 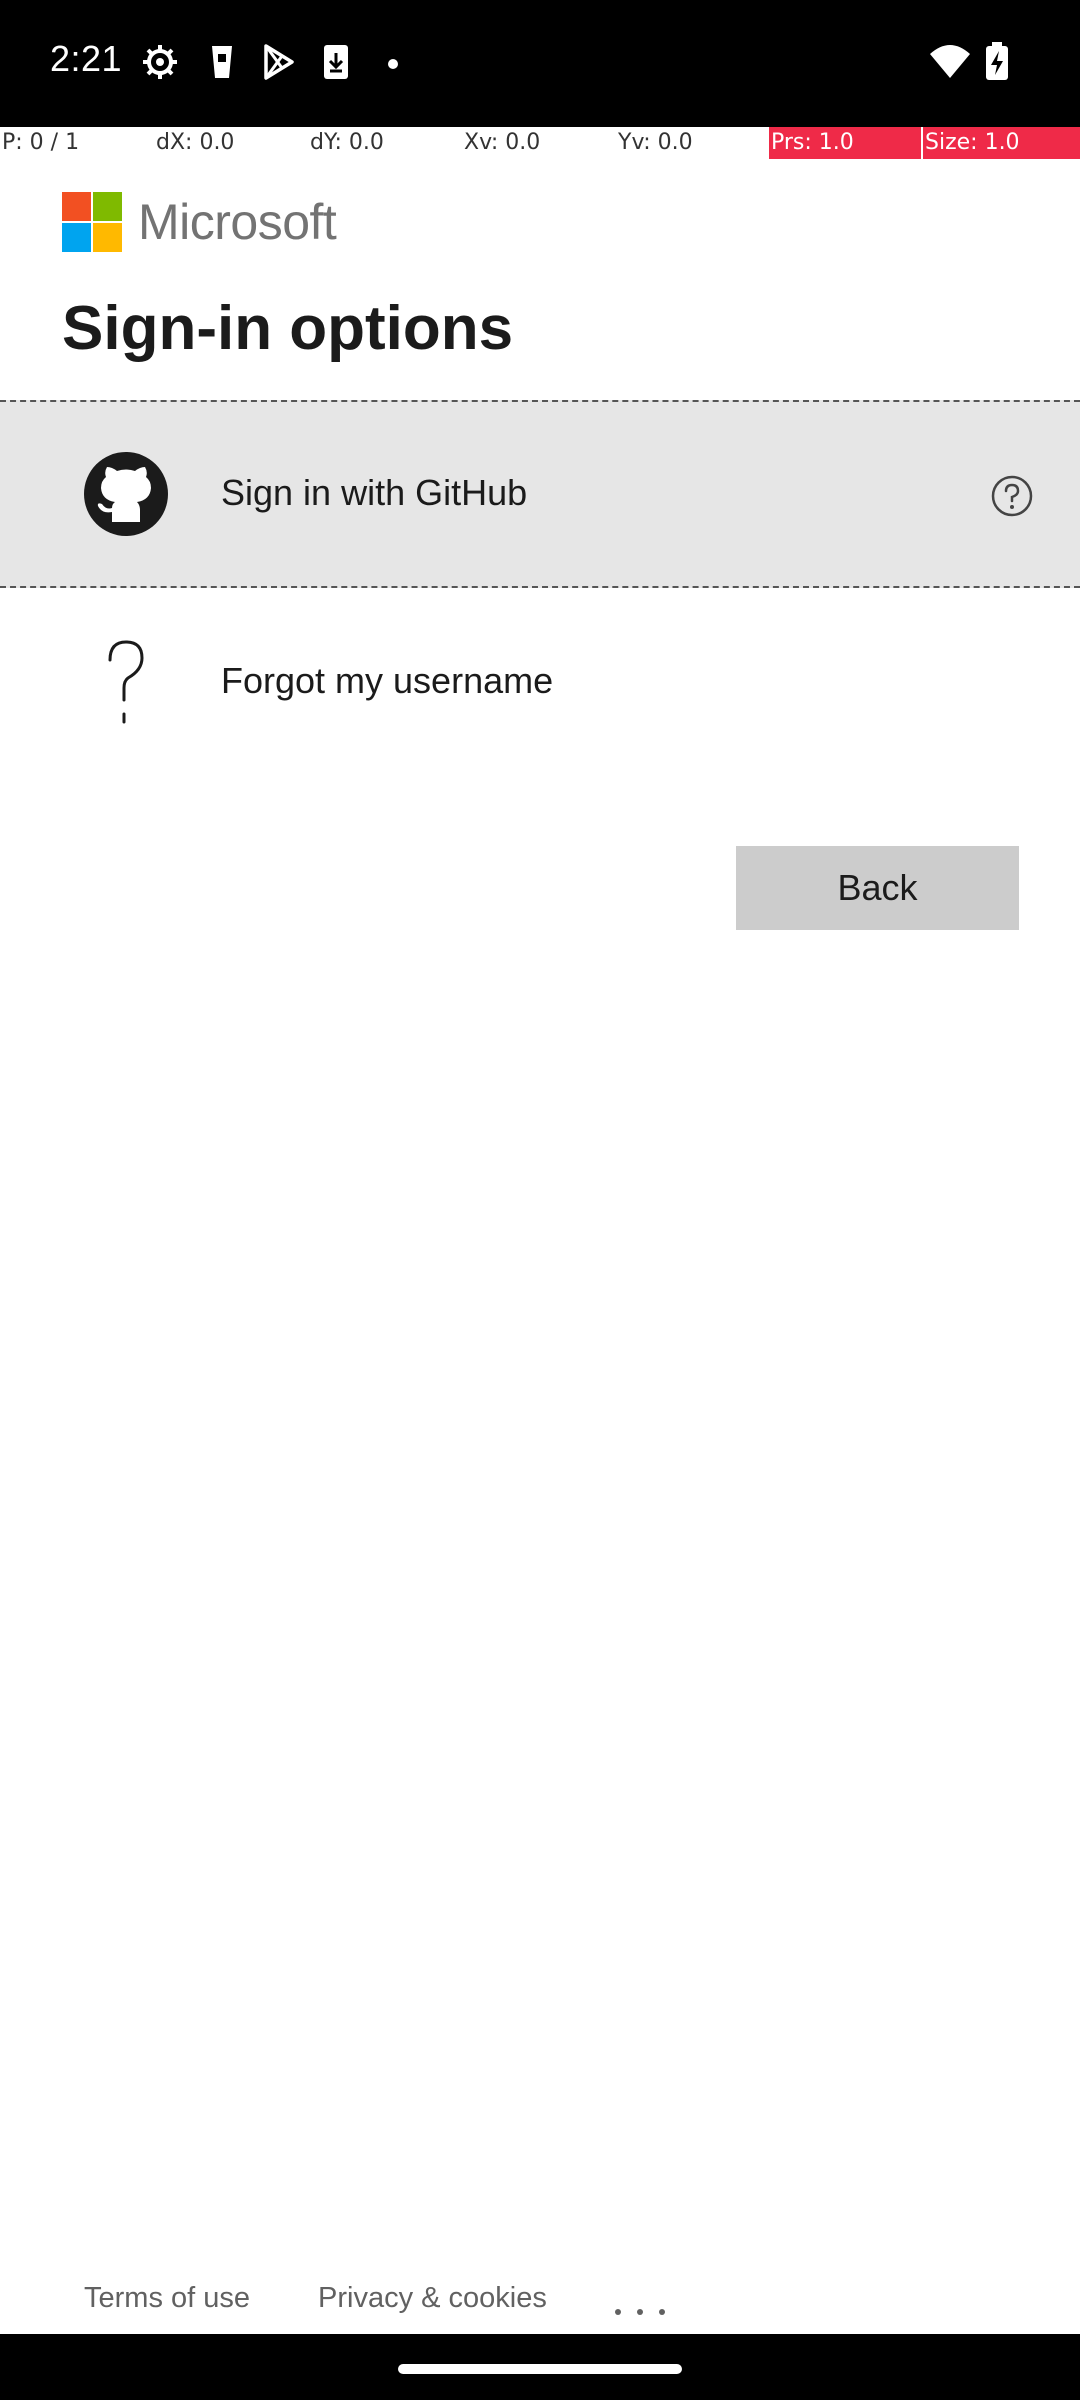 I want to click on status-bar: 2:21, so click(x=540, y=63).